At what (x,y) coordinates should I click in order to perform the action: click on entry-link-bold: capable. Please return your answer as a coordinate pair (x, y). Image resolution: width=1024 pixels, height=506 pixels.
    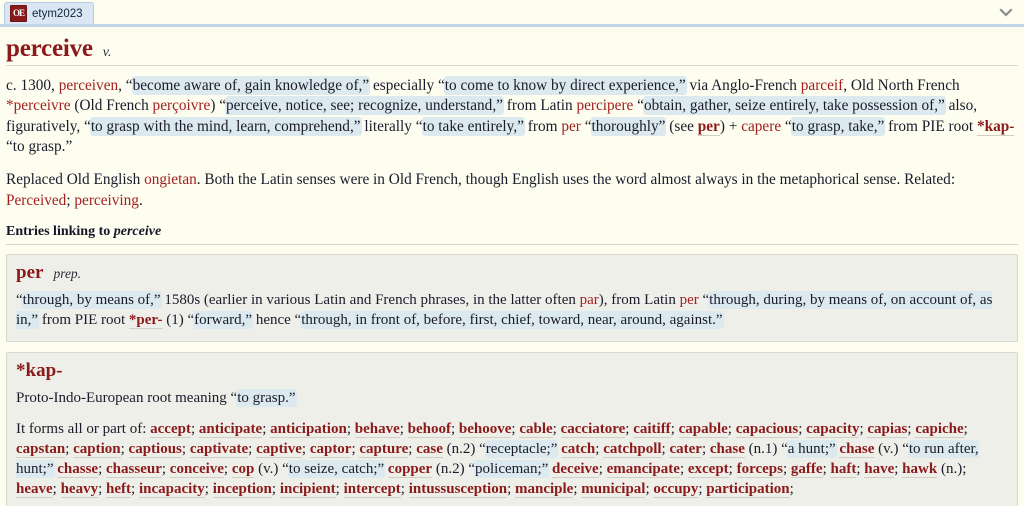
    Looking at the image, I should click on (703, 429).